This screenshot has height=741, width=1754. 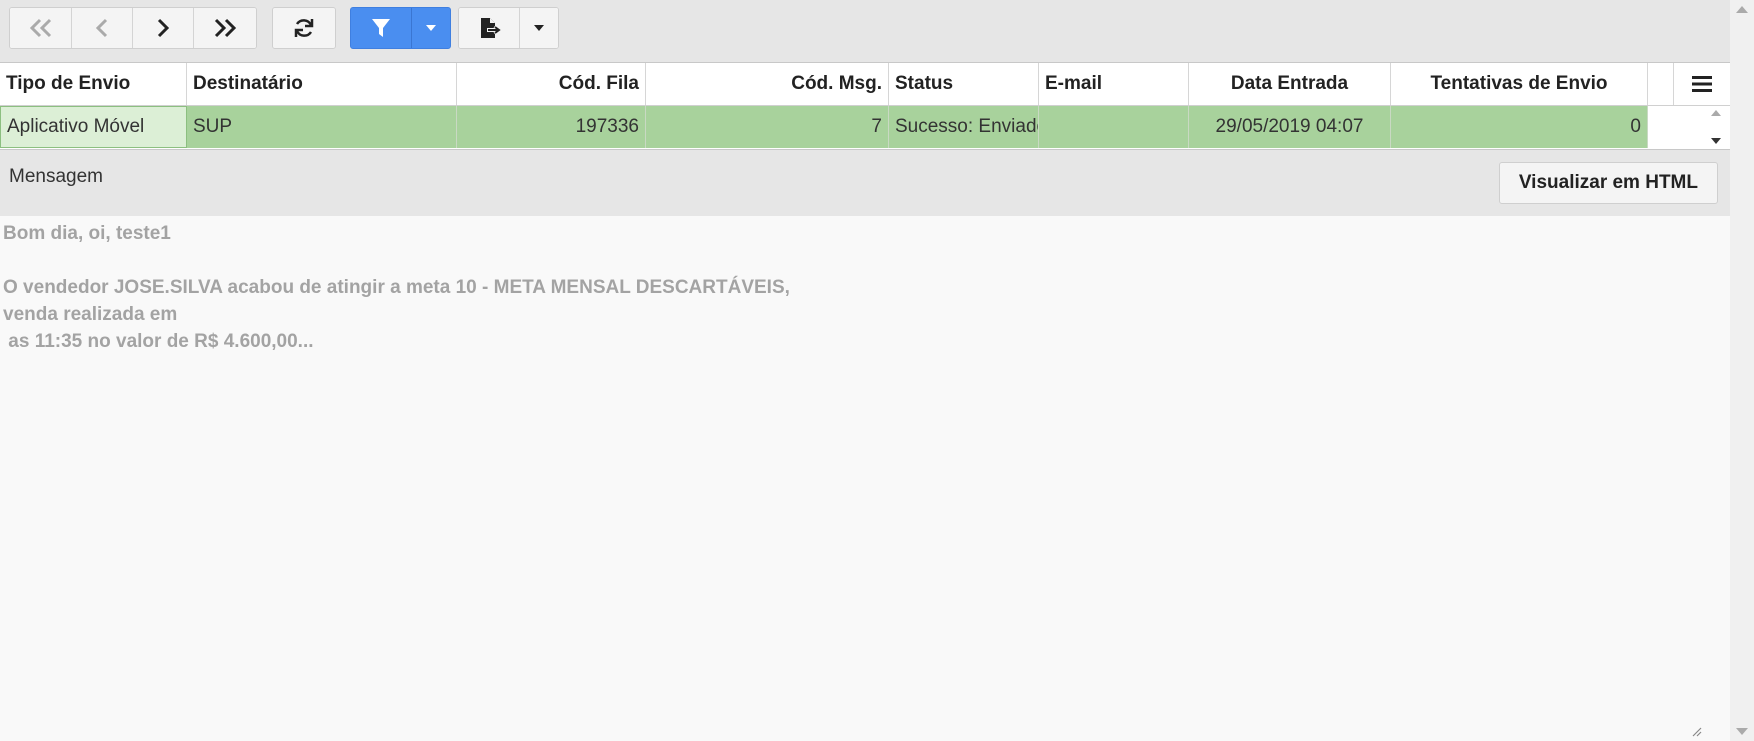 What do you see at coordinates (93, 84) in the screenshot?
I see `column-header-tipo-envio: Tipo de Envio` at bounding box center [93, 84].